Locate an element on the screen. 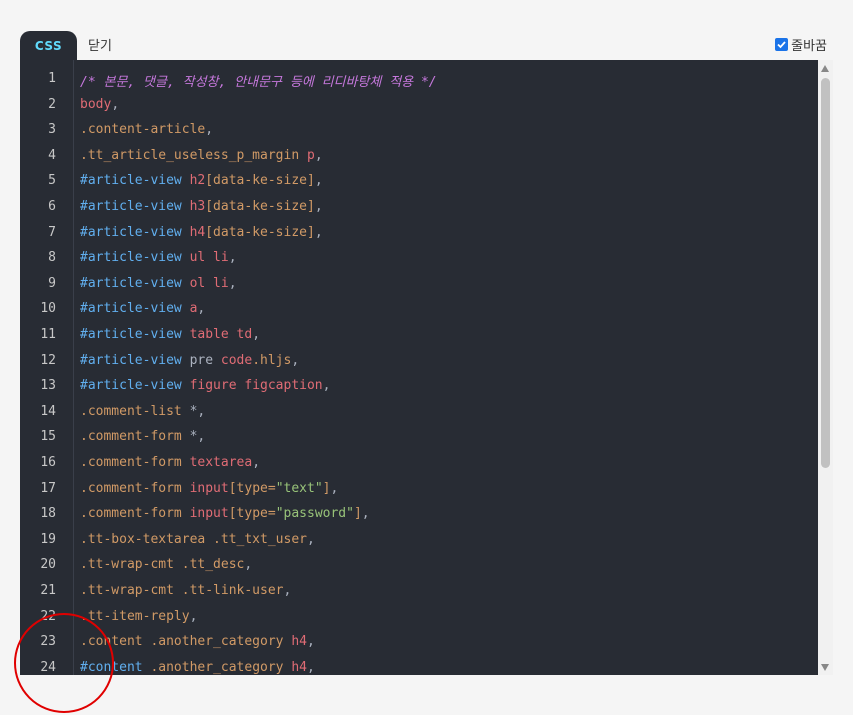  scrollbar-thumb is located at coordinates (825, 273).